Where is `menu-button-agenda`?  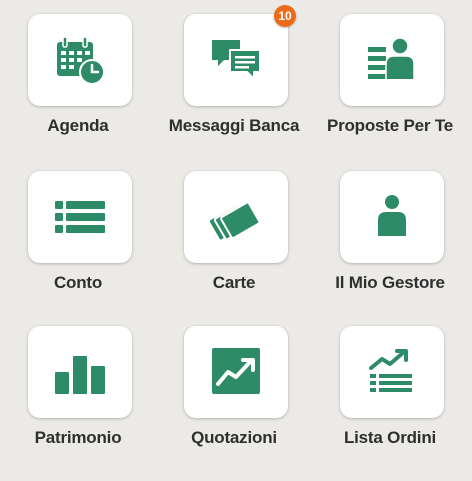 menu-button-agenda is located at coordinates (80, 60).